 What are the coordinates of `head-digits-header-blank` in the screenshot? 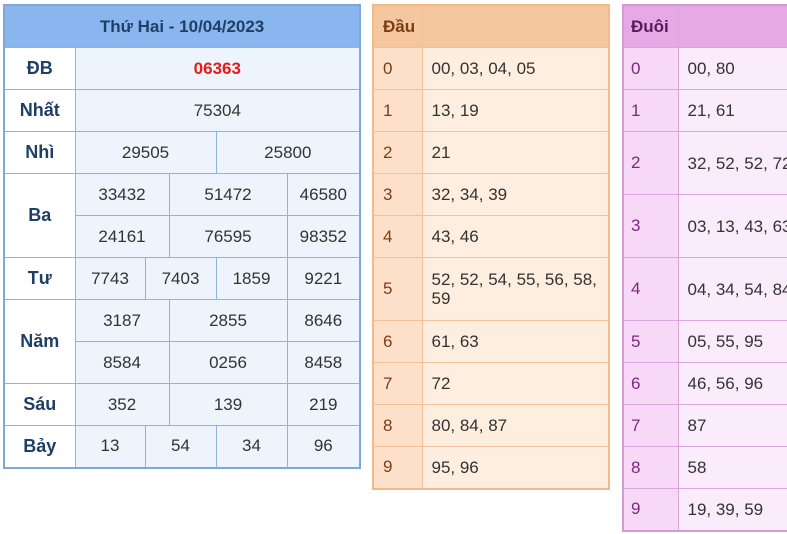 It's located at (515, 26).